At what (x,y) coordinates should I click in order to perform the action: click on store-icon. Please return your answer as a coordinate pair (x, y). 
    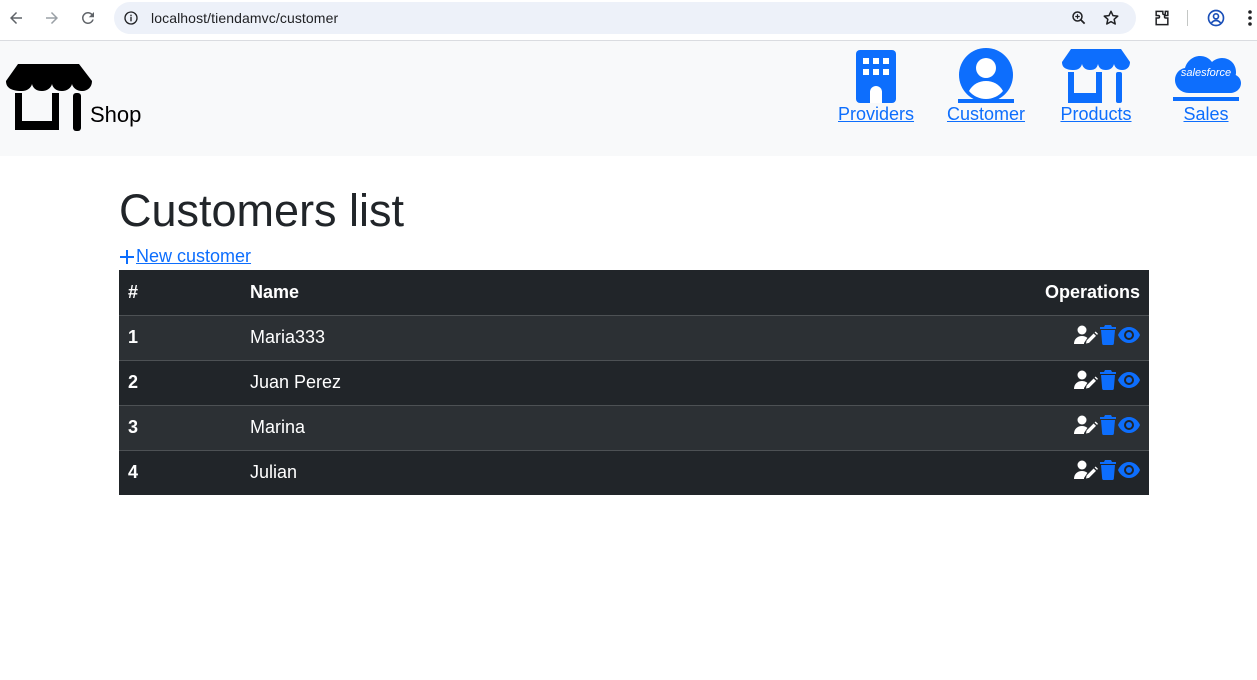
    Looking at the image, I should click on (1096, 76).